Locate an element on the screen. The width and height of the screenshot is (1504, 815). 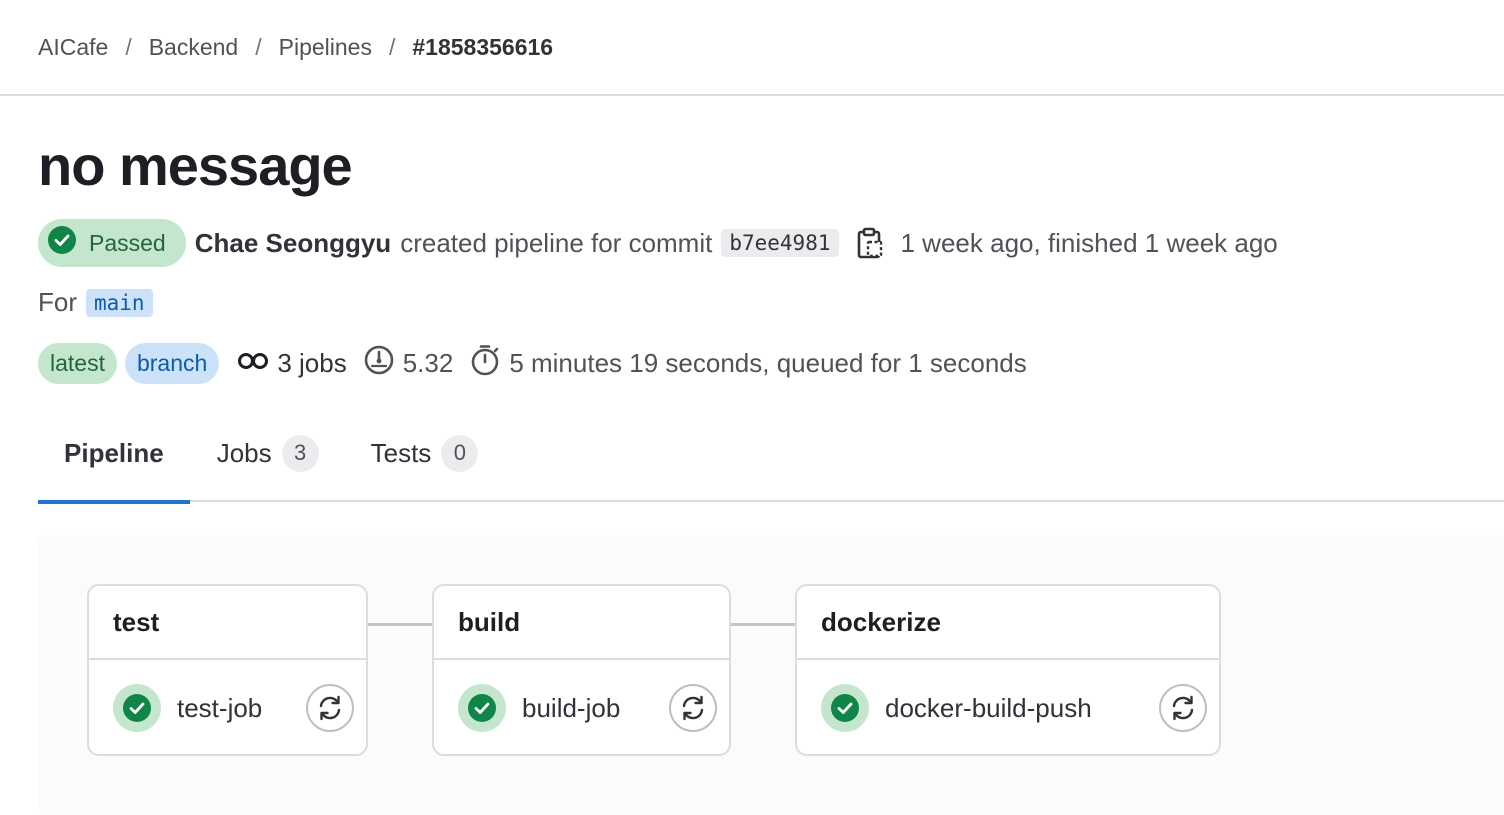
tab-jobs-count: 3 is located at coordinates (300, 453).